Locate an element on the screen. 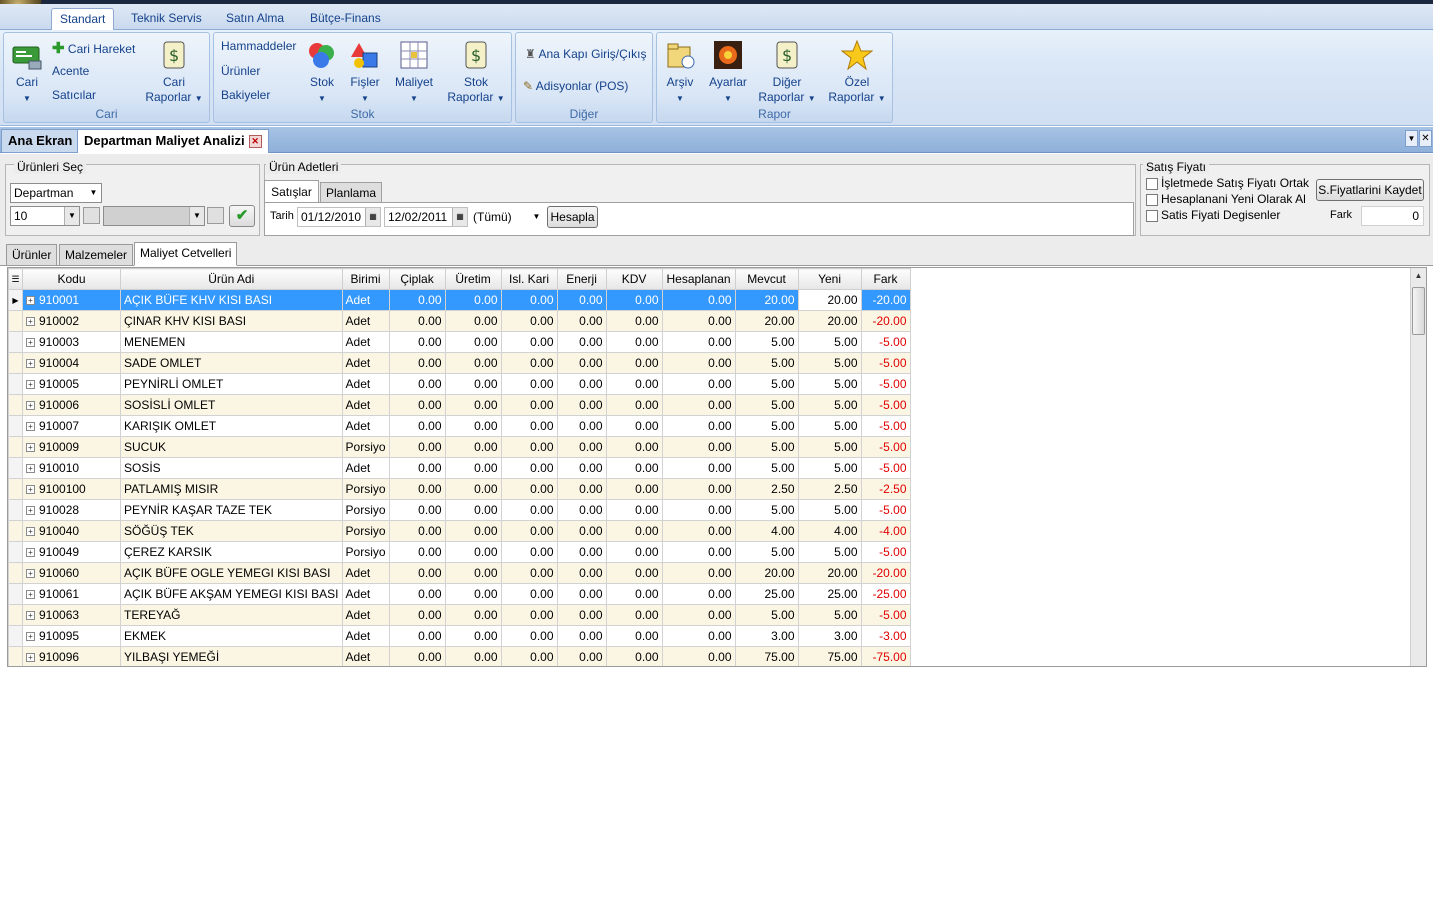 This screenshot has height=900, width=1433. dept-lookup-icon is located at coordinates (91, 215).